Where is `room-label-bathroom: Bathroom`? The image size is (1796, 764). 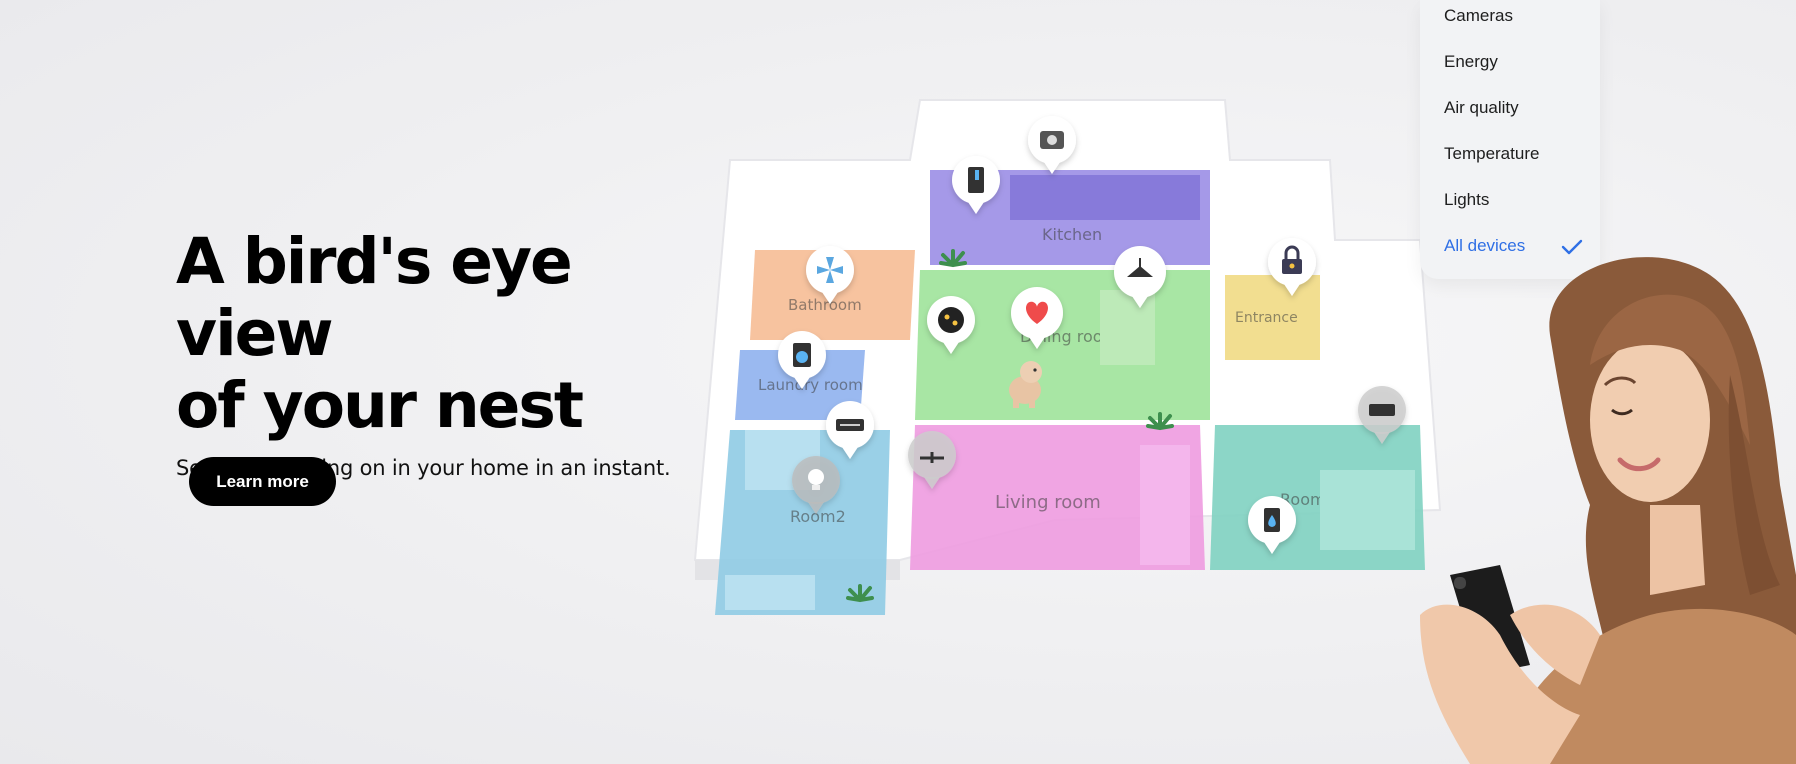
room-label-bathroom: Bathroom is located at coordinates (825, 305).